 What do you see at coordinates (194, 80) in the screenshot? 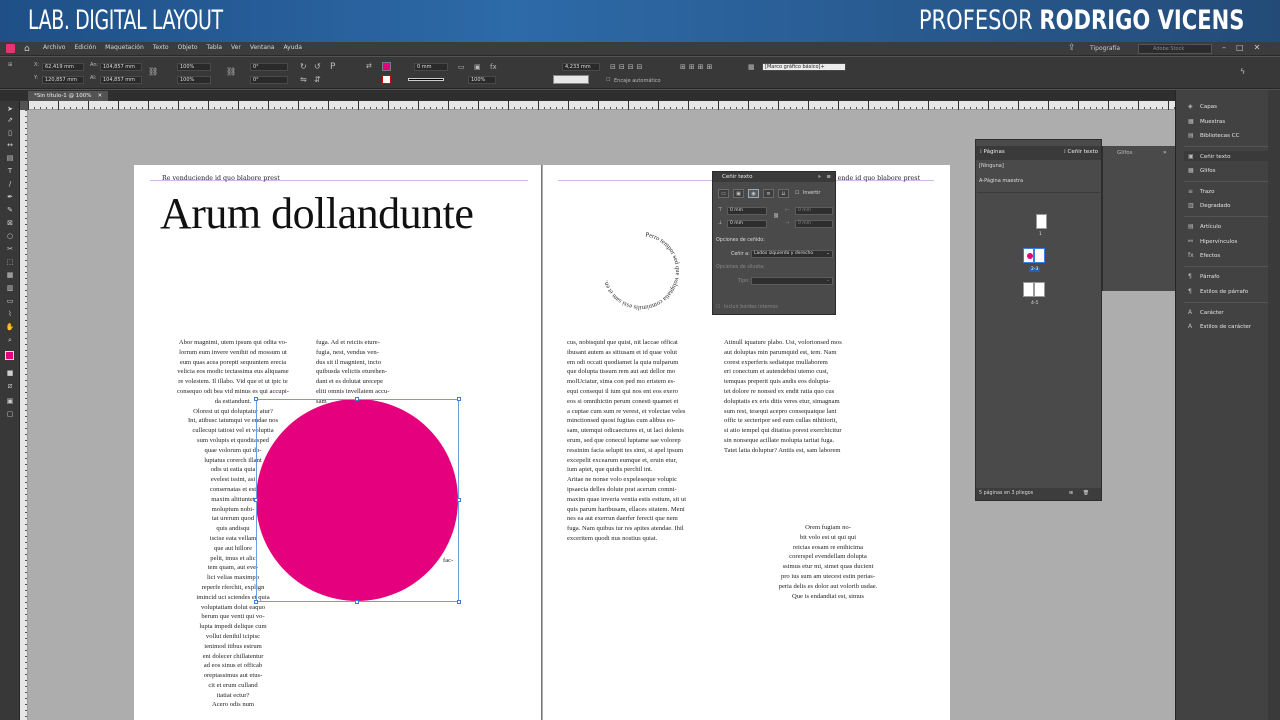
I see `scale-y-field: 100%` at bounding box center [194, 80].